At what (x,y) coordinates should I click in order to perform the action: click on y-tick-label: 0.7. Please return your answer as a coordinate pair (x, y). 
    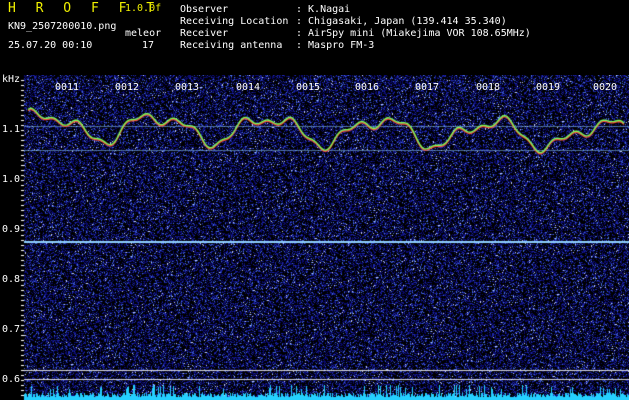
    Looking at the image, I should click on (11, 329).